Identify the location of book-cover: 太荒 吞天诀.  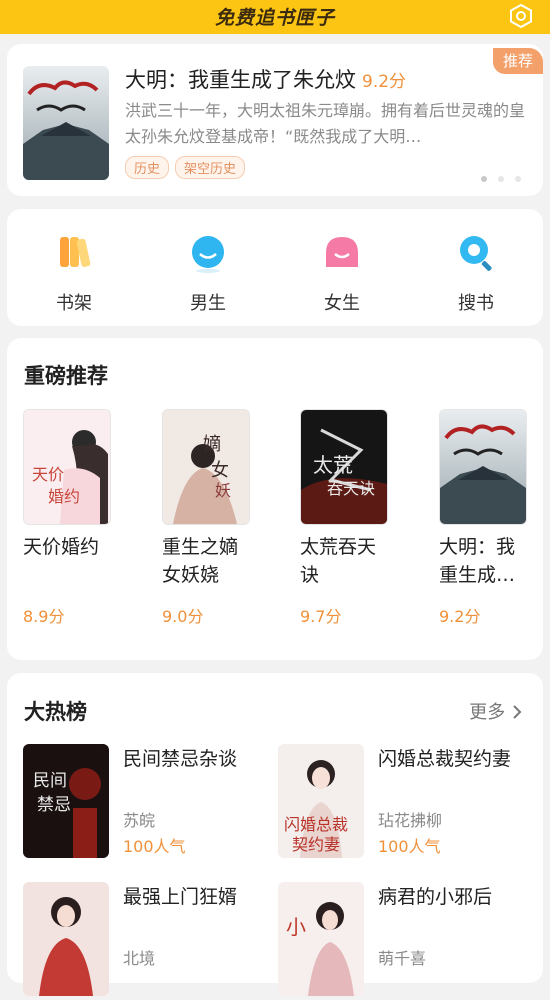
(344, 467).